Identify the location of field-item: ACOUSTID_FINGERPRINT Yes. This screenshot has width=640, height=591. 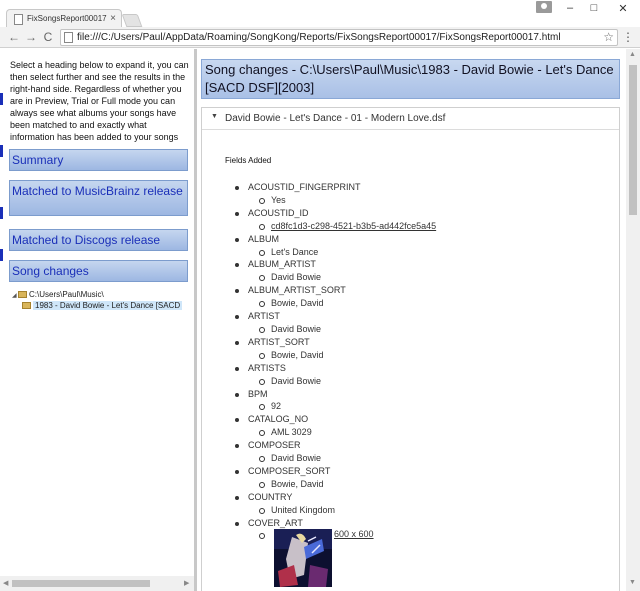
(421, 194).